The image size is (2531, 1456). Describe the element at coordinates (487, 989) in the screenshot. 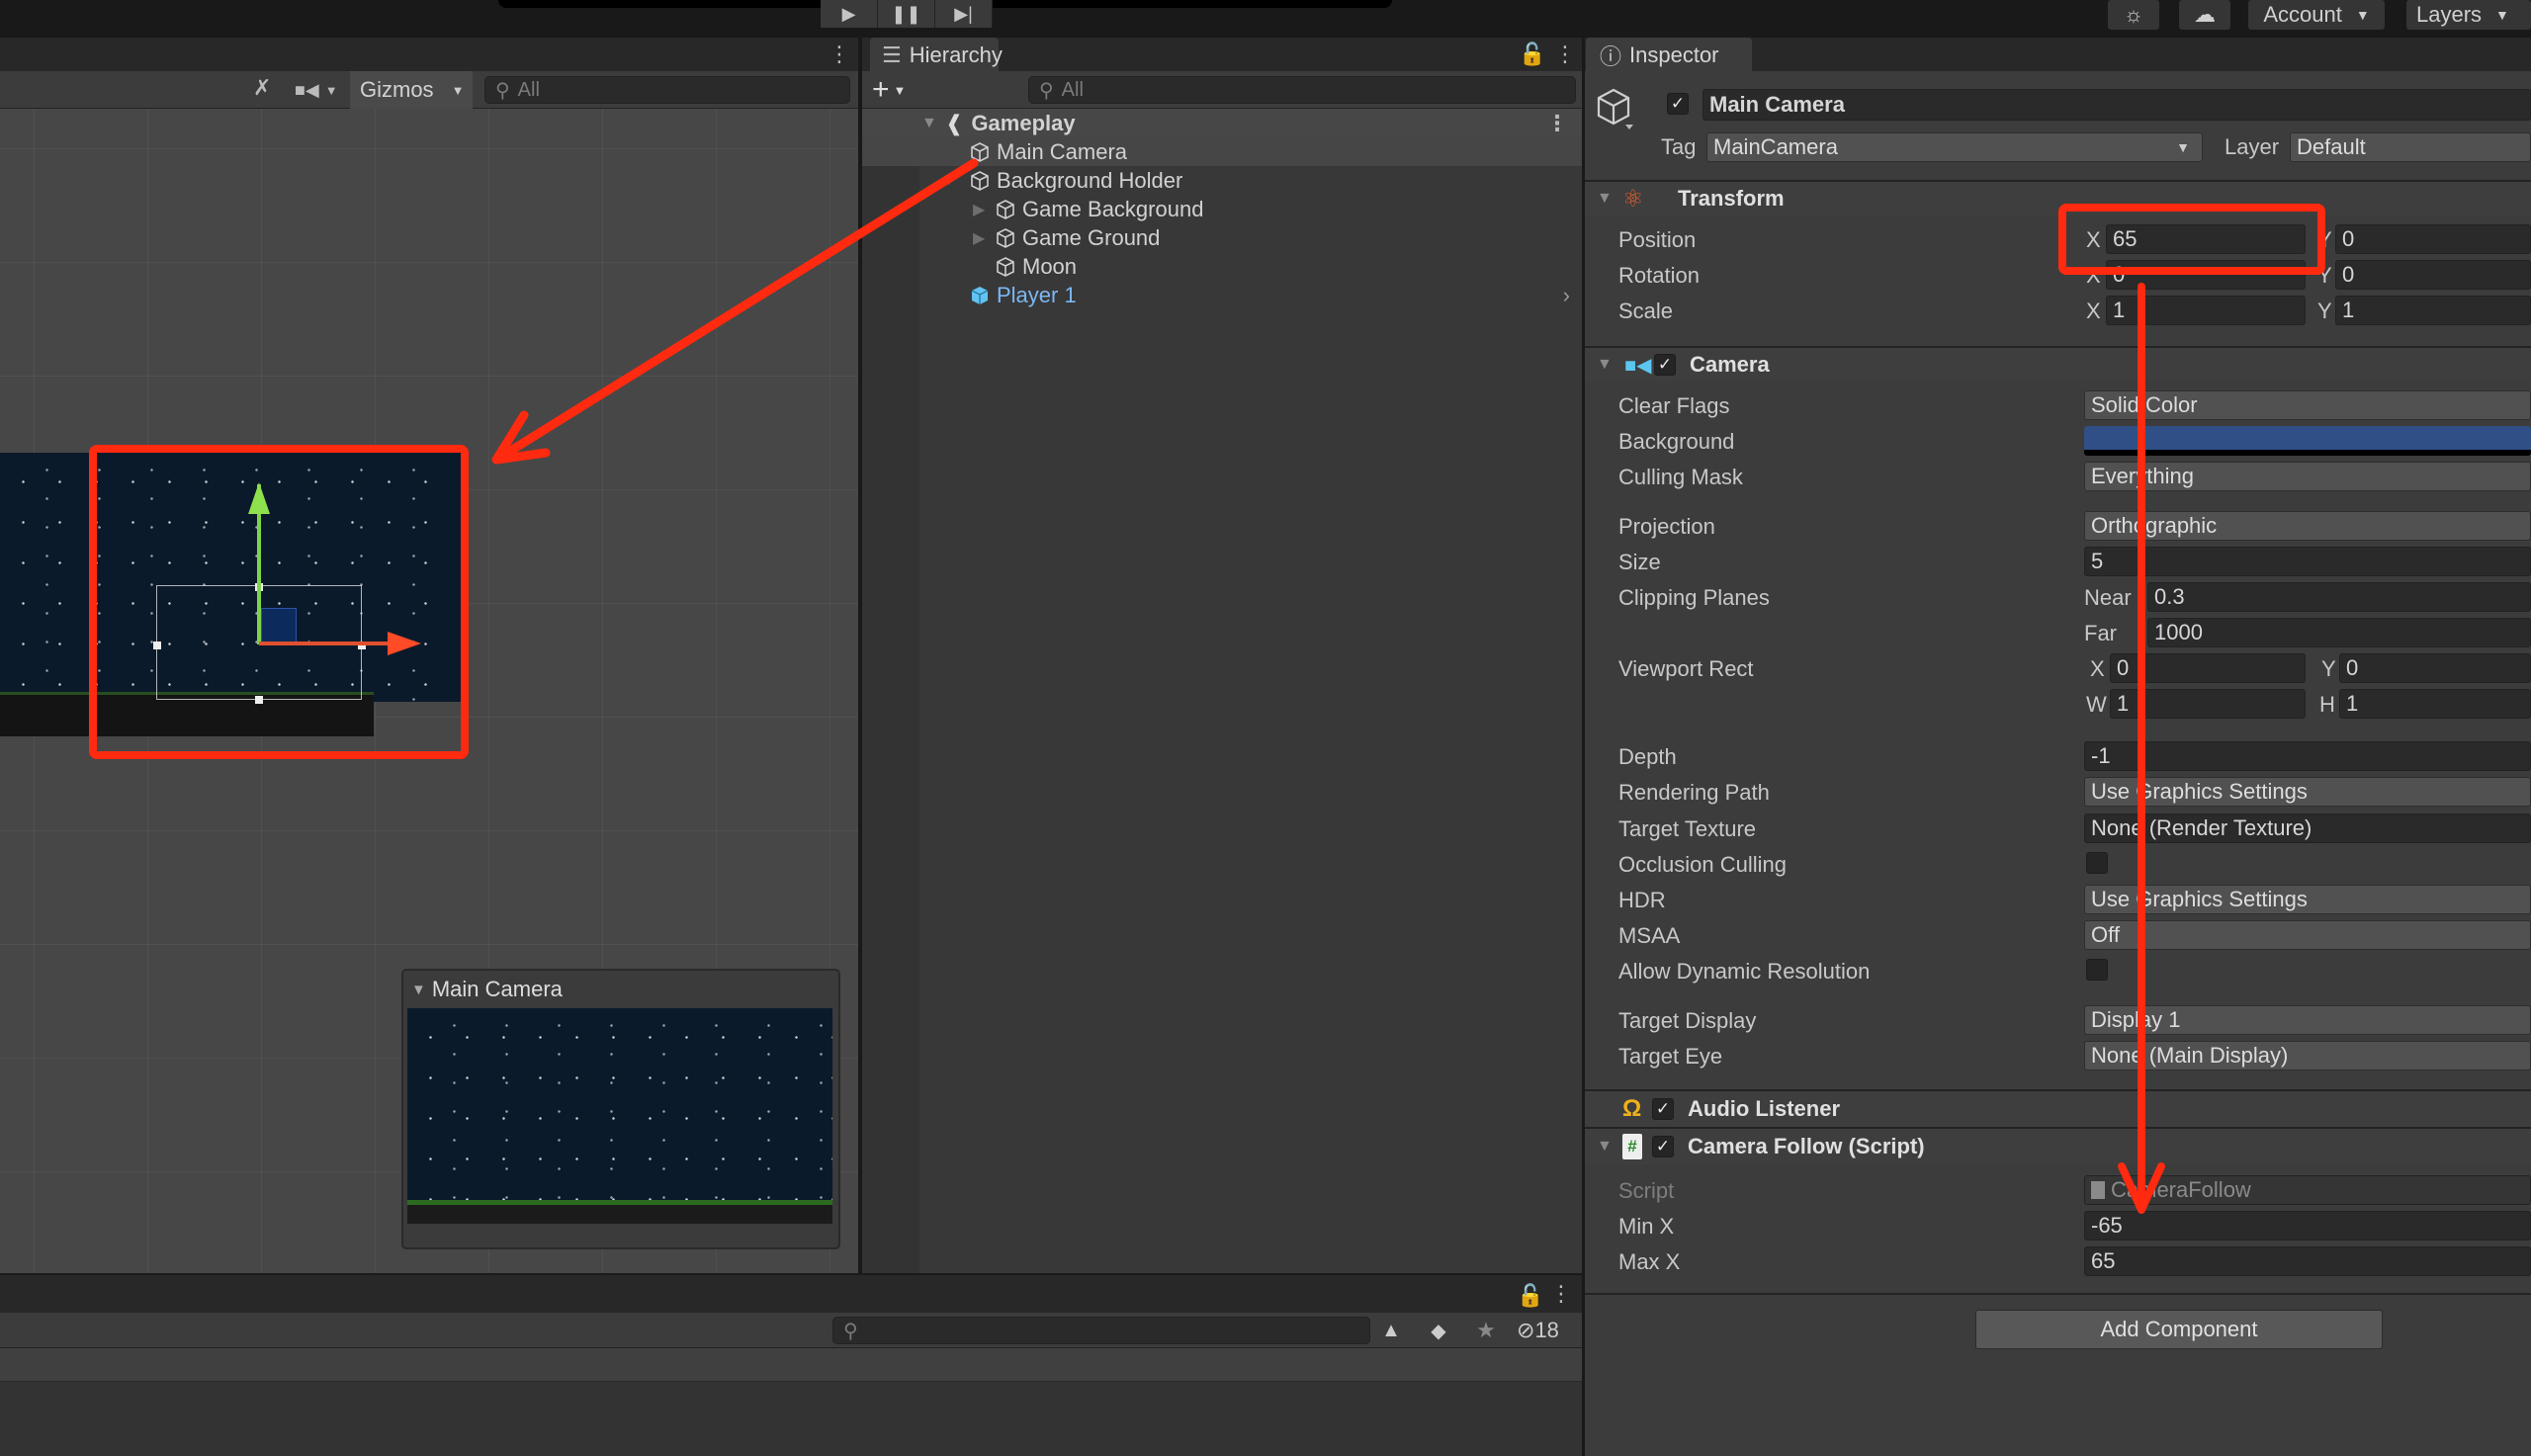

I see `camera-preview-header: ▼ Main Camera` at that location.